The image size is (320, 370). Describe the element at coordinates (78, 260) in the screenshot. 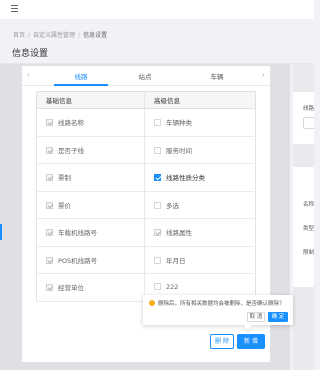

I see `field-label: POS机线路号` at that location.